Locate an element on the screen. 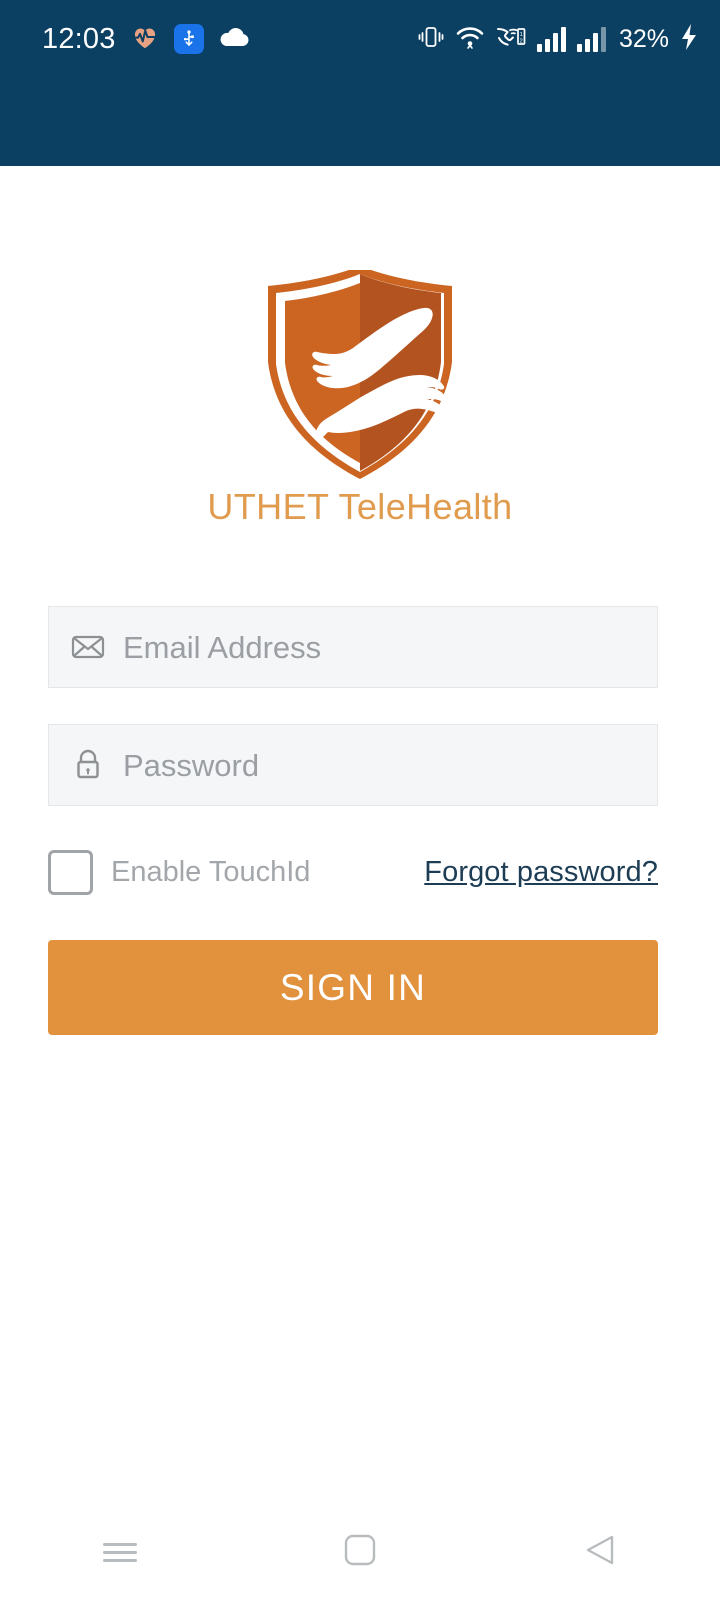  status-bar-clock: 12:03 is located at coordinates (79, 38).